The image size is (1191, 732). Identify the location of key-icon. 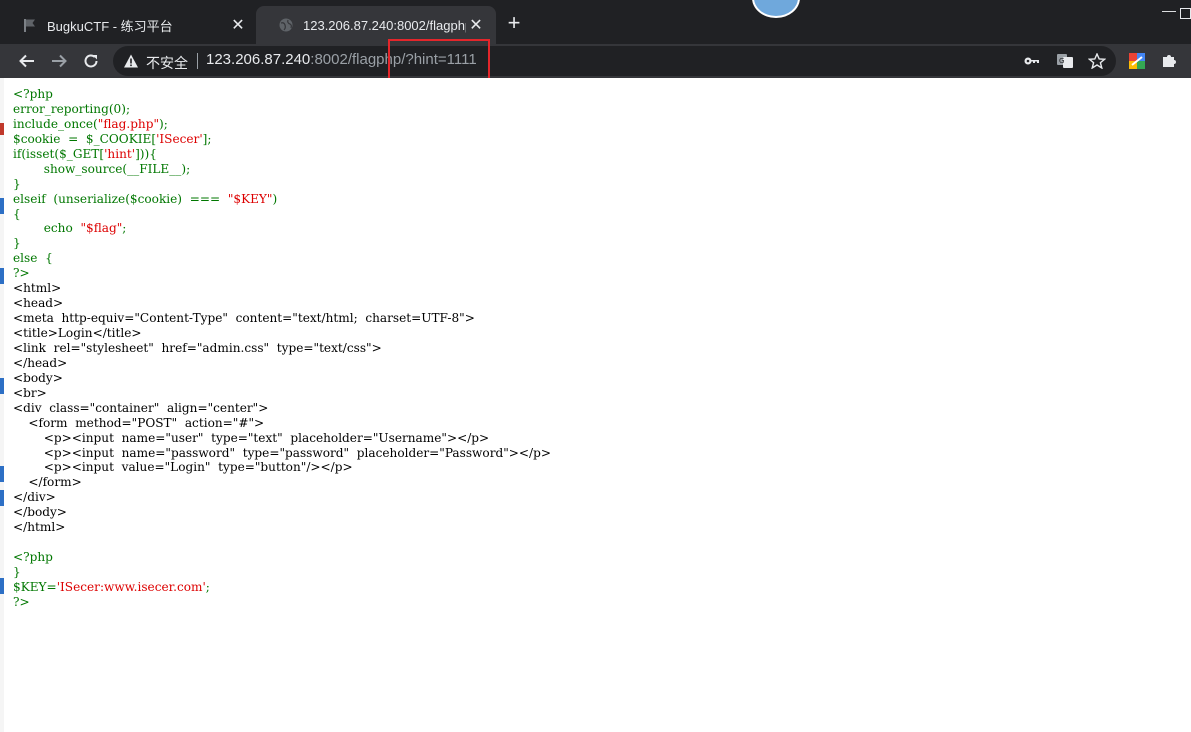
(1032, 61).